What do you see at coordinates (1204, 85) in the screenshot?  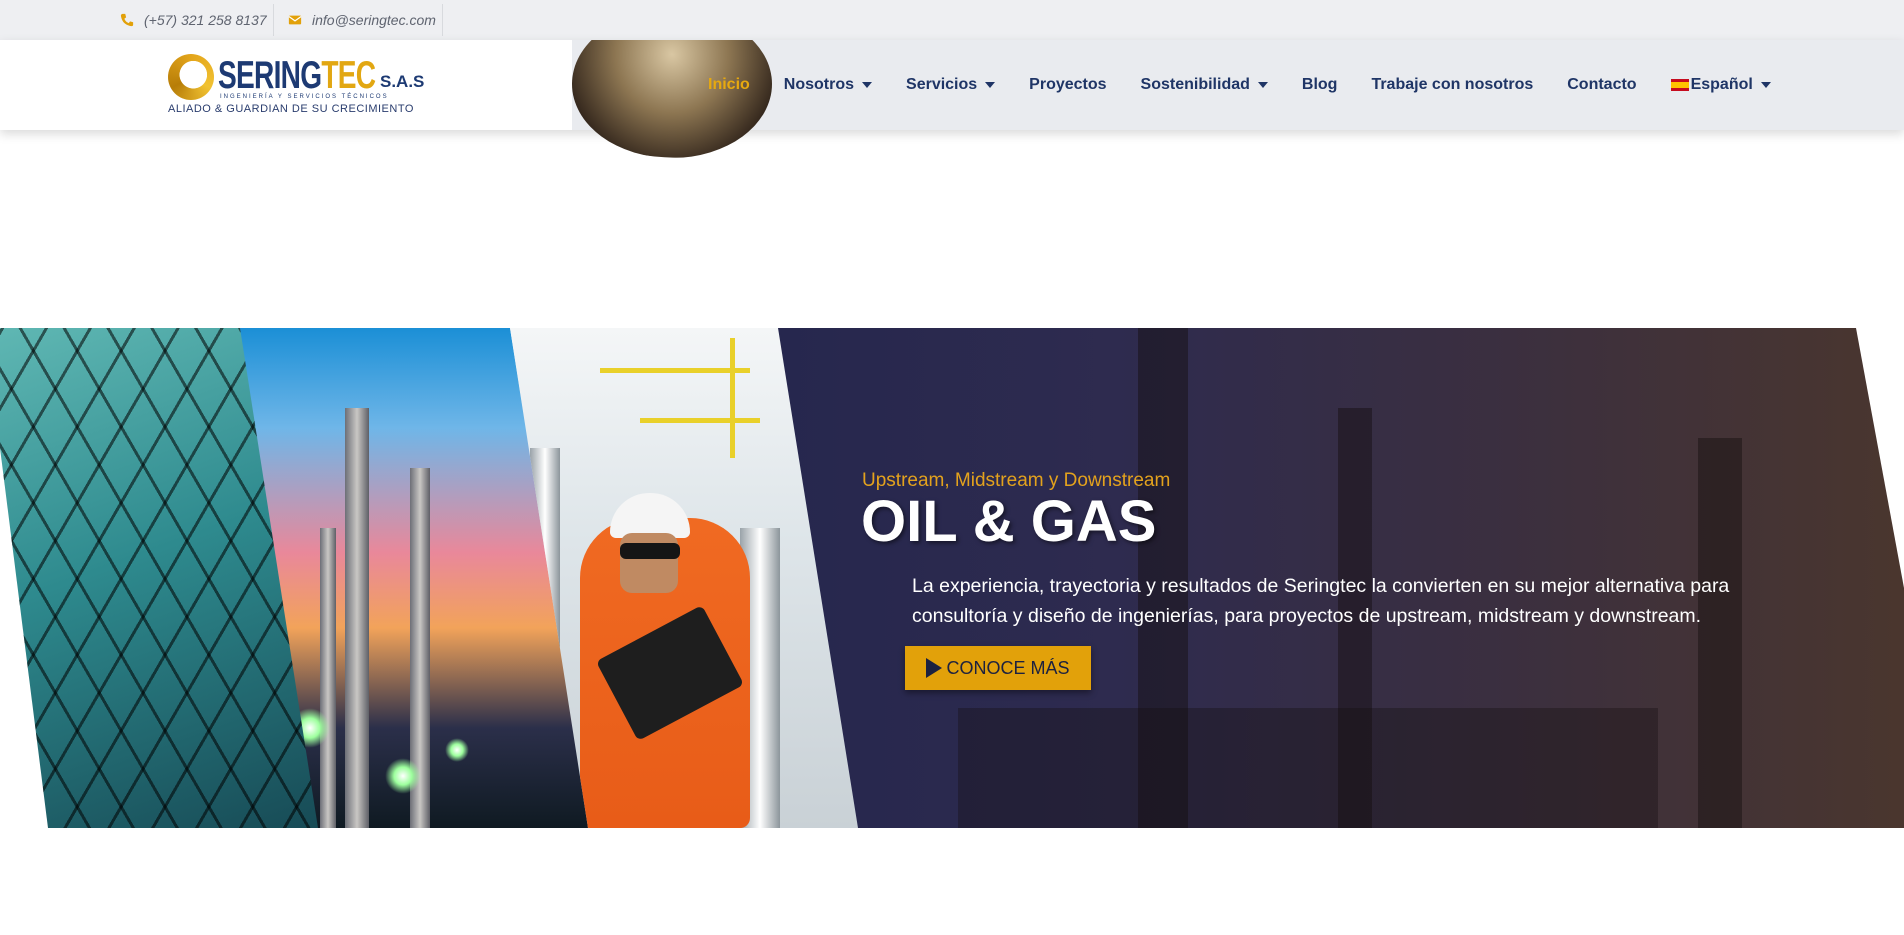 I see `nav-item-sostenibilidad: Sostenibilidad` at bounding box center [1204, 85].